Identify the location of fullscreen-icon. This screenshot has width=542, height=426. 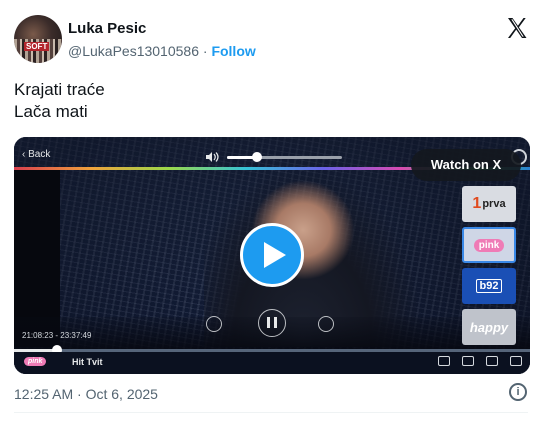
(492, 361).